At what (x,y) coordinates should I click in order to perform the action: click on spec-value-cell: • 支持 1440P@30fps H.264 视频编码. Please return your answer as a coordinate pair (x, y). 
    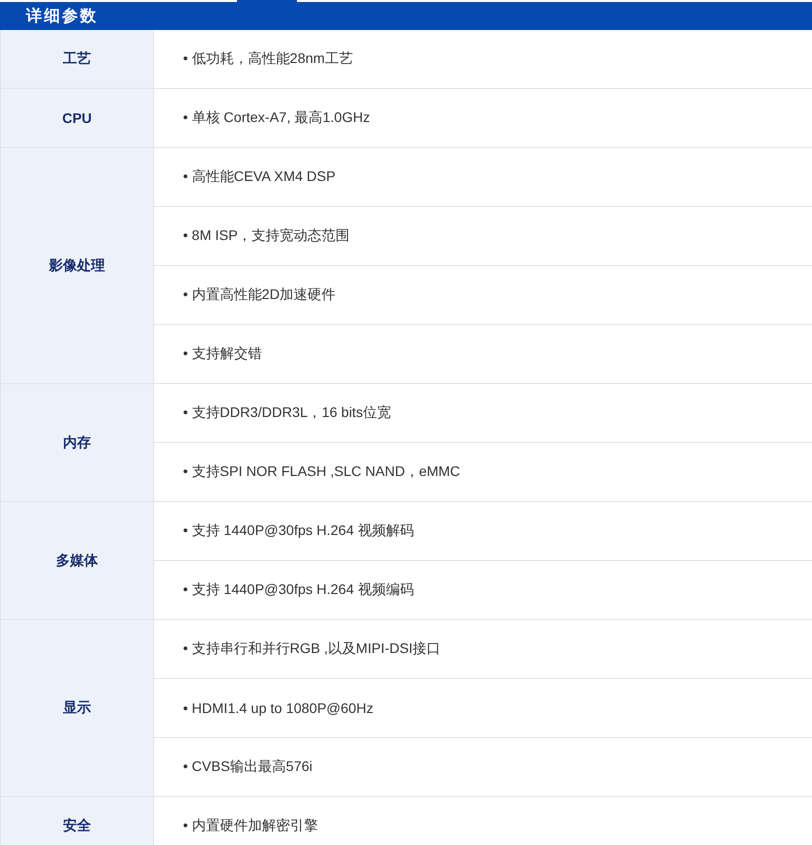
    Looking at the image, I should click on (483, 590).